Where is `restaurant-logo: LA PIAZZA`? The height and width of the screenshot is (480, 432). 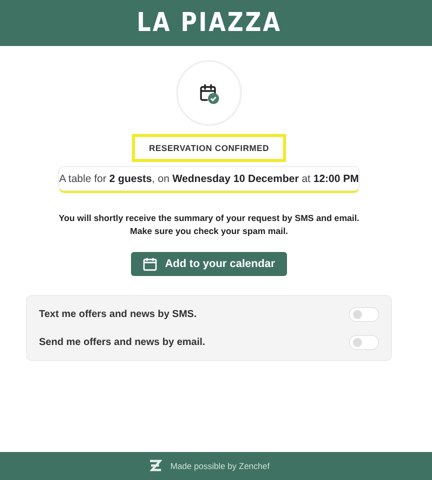
restaurant-logo: LA PIAZZA is located at coordinates (209, 23).